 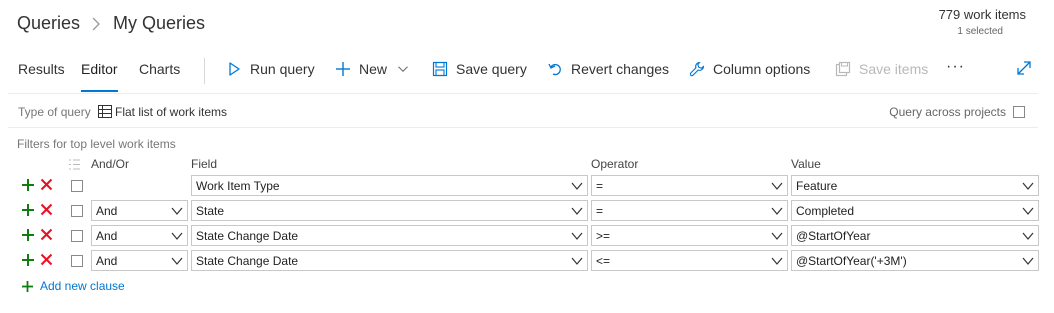 I want to click on query-type-separator, so click(x=523, y=127).